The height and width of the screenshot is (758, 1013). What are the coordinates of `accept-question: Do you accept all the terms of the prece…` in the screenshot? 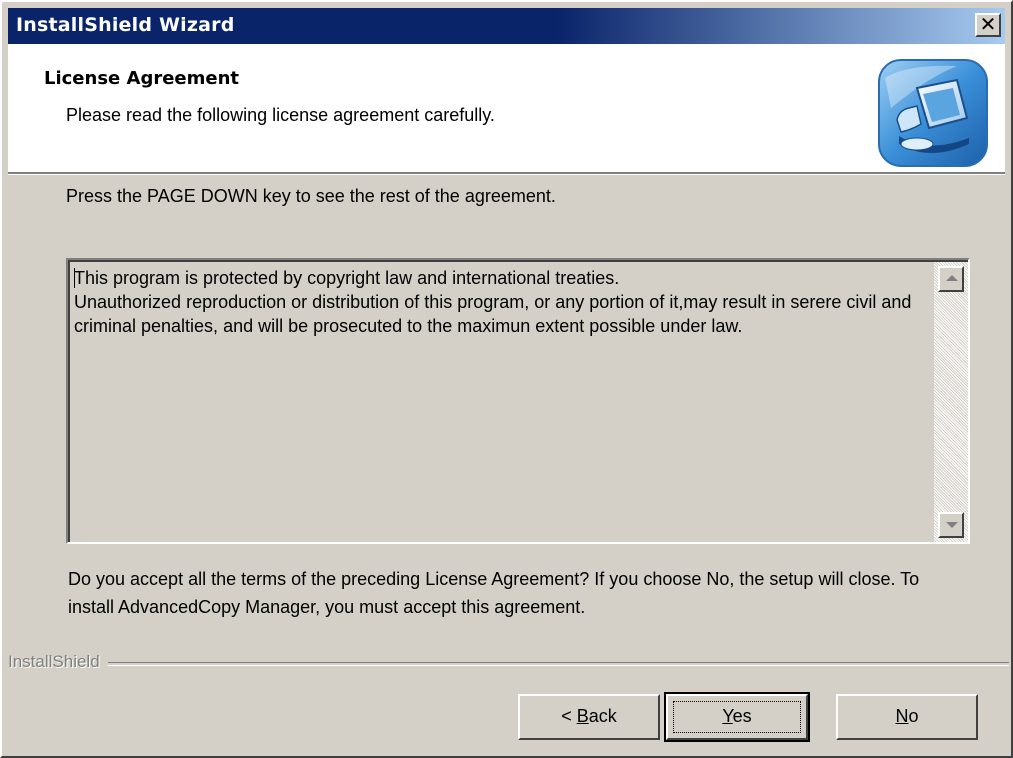 It's located at (494, 593).